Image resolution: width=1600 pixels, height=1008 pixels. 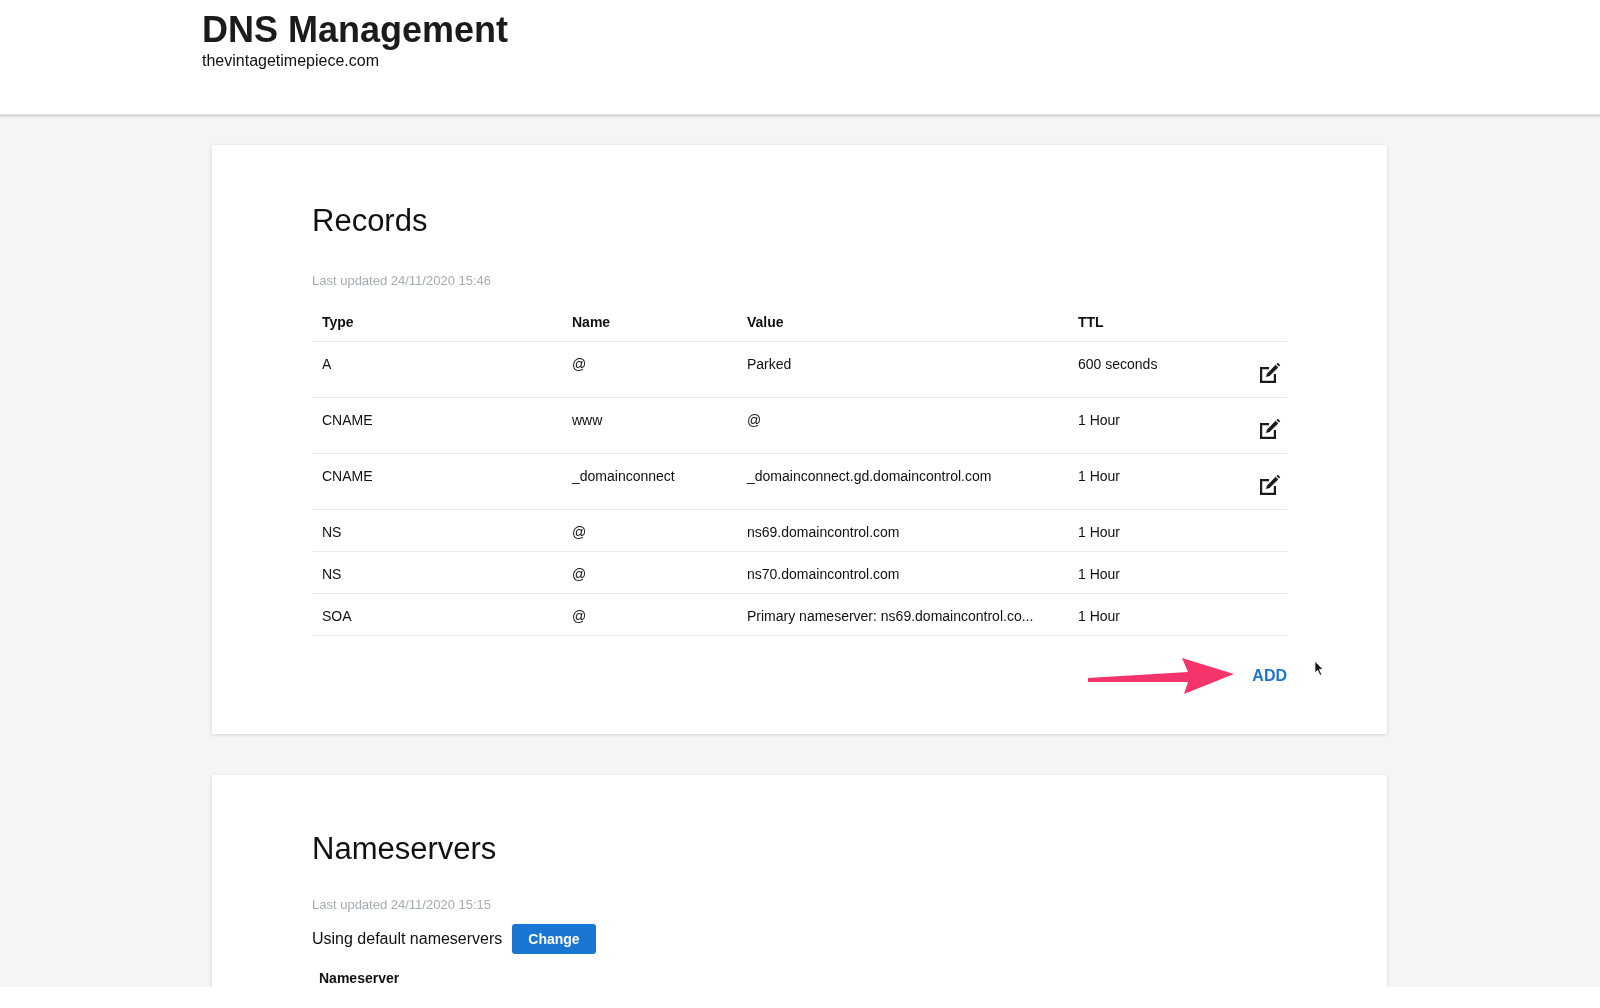 What do you see at coordinates (370, 221) in the screenshot?
I see `section-title: Records` at bounding box center [370, 221].